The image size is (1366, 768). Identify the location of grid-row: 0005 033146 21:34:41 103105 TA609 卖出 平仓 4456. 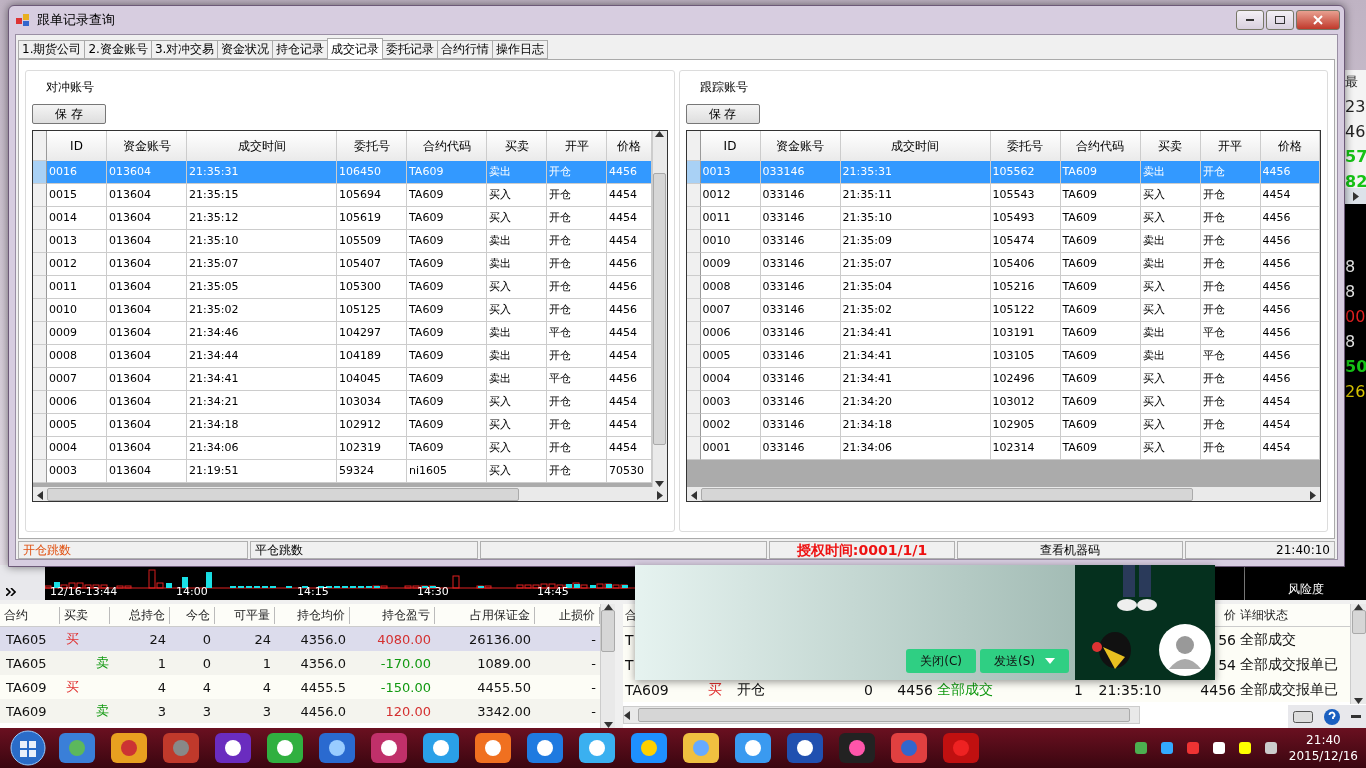
(1003, 356).